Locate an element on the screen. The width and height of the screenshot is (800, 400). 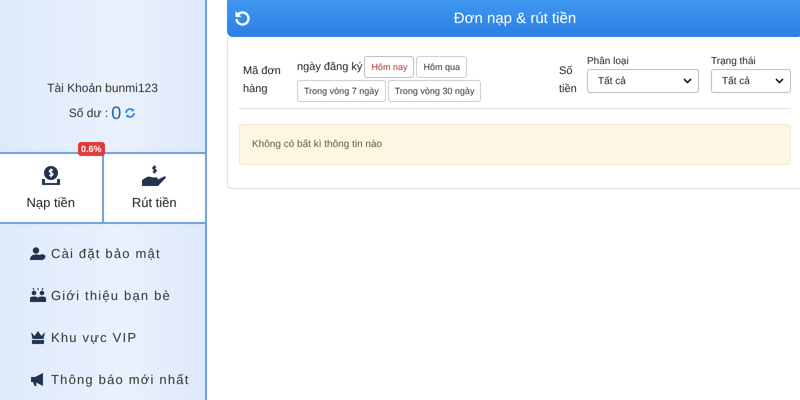
select-label: Trạng thái is located at coordinates (734, 61).